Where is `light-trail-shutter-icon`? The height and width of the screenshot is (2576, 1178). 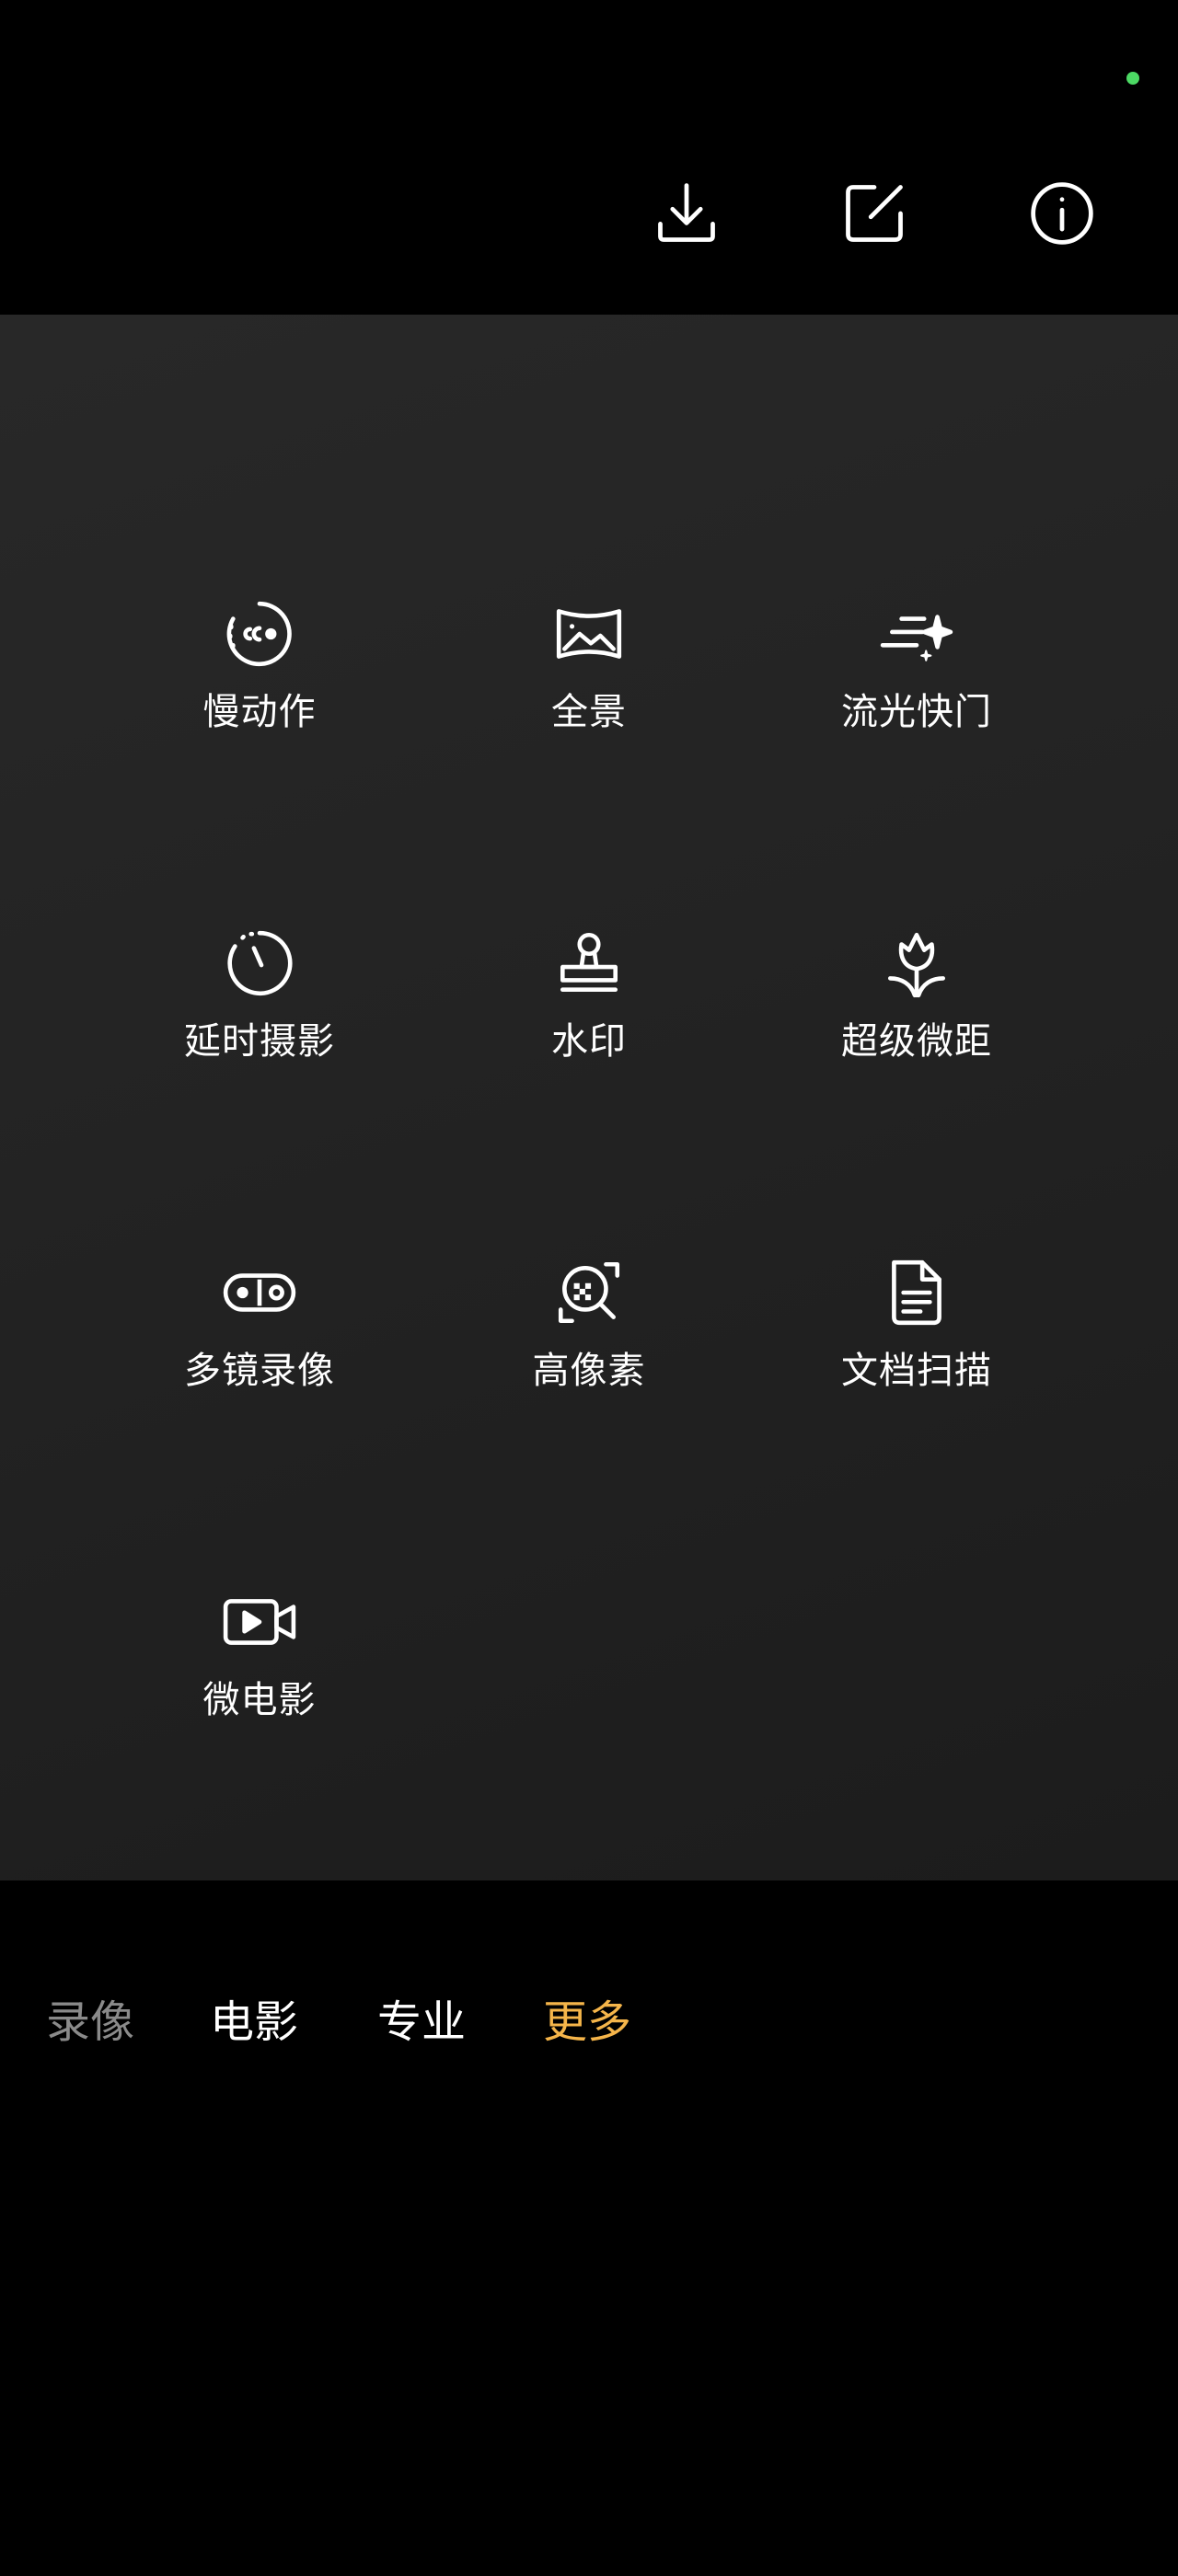
light-trail-shutter-icon is located at coordinates (916, 638).